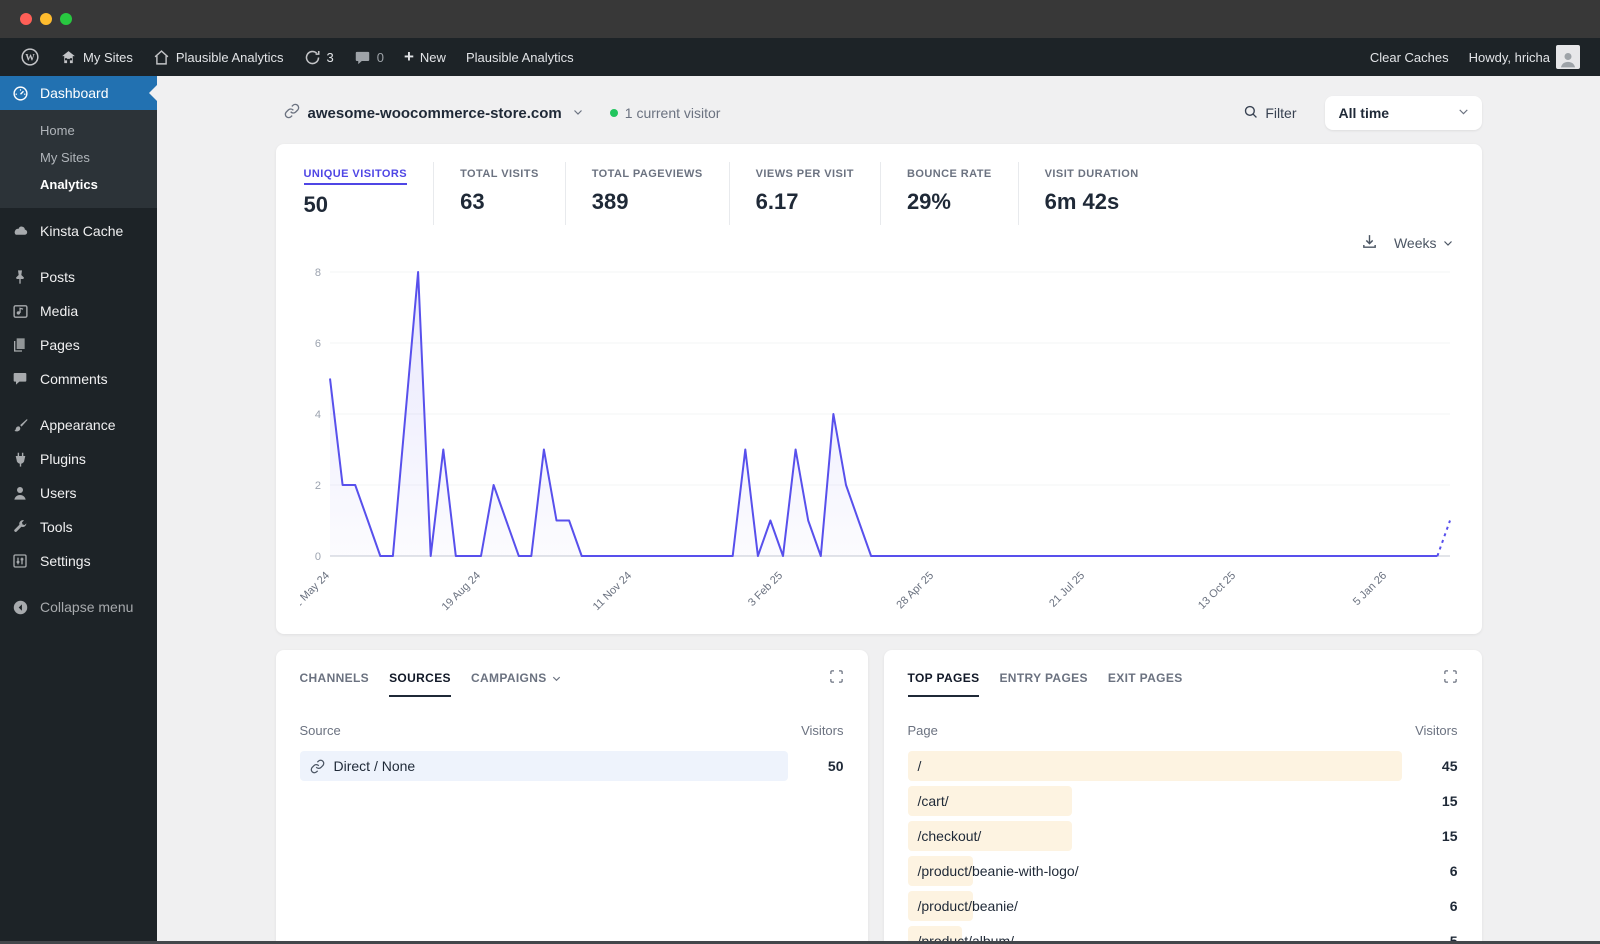  I want to click on current-page-title: Plausible Analytics, so click(519, 57).